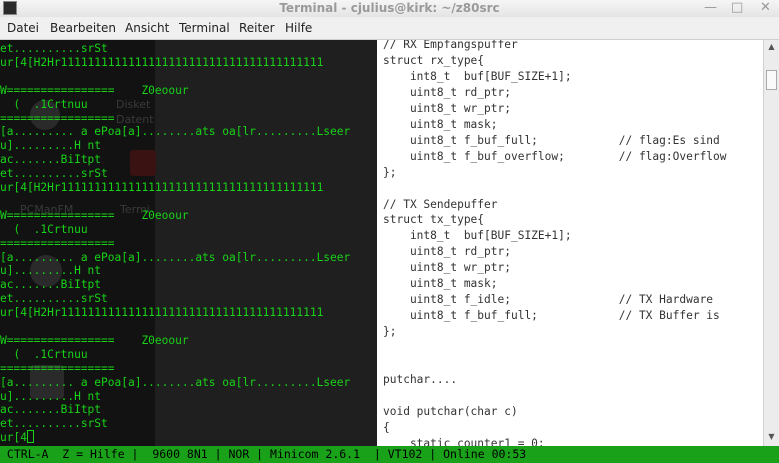 The width and height of the screenshot is (779, 463). Describe the element at coordinates (737, 7) in the screenshot. I see `maximize-icon: □` at that location.